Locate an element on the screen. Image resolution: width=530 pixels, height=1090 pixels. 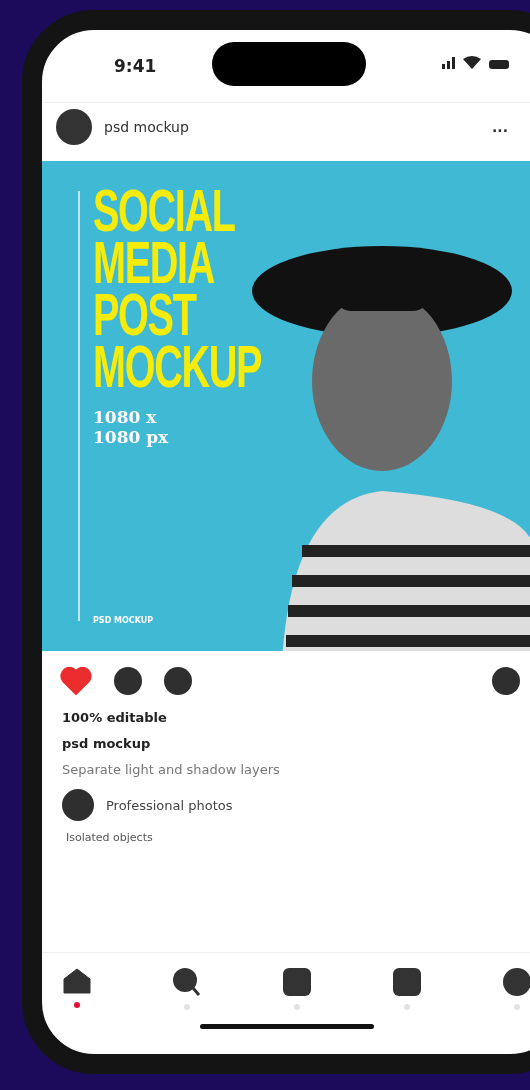
likes-text: 100% editable is located at coordinates (114, 718).